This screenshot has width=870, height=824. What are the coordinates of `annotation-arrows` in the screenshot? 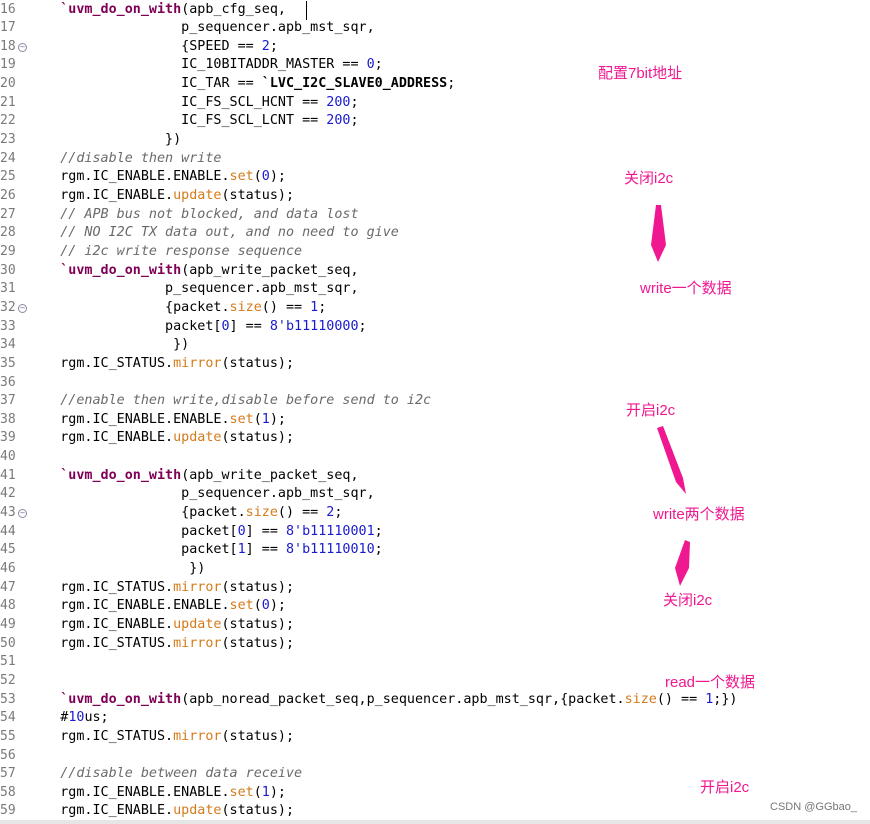 It's located at (670, 395).